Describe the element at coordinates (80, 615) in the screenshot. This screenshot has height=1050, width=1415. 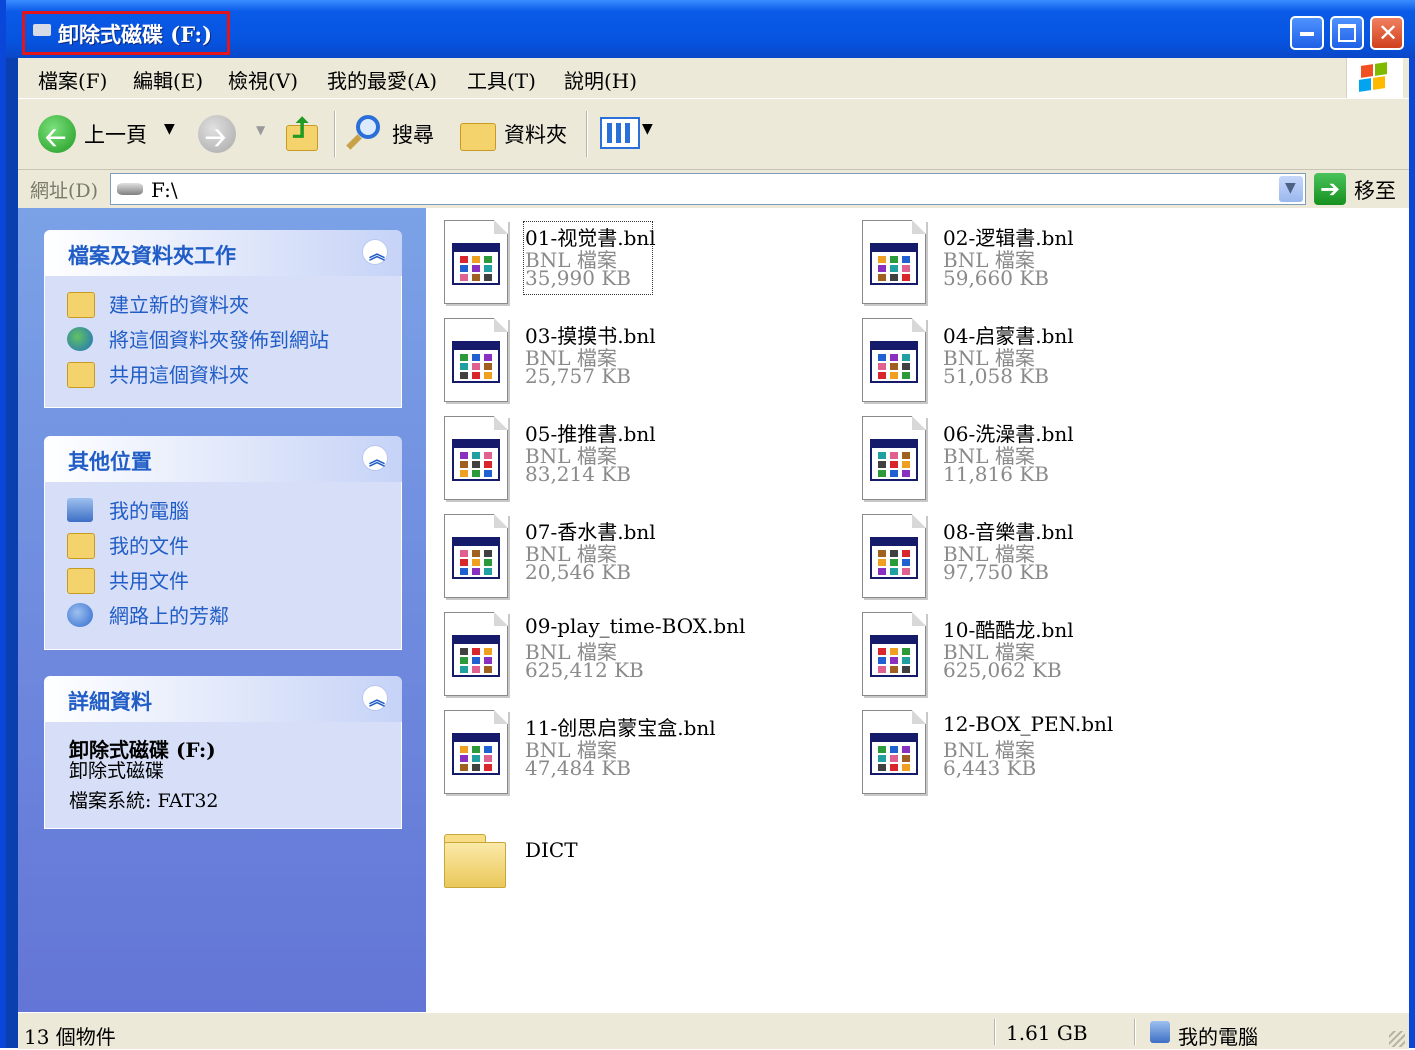
I see `network-icon` at that location.